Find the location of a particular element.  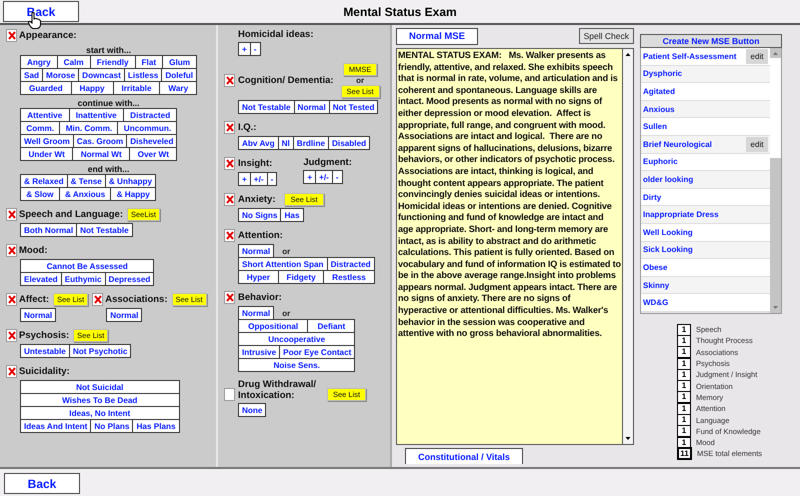

option-button: Under Wt is located at coordinates (47, 154).